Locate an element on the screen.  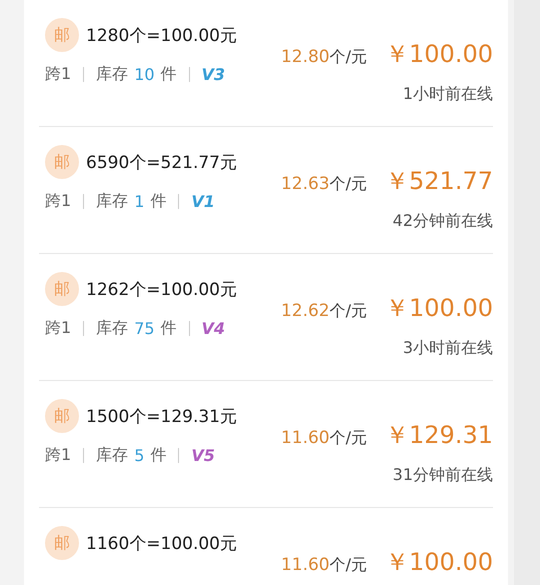
stock-count: 75 is located at coordinates (144, 328).